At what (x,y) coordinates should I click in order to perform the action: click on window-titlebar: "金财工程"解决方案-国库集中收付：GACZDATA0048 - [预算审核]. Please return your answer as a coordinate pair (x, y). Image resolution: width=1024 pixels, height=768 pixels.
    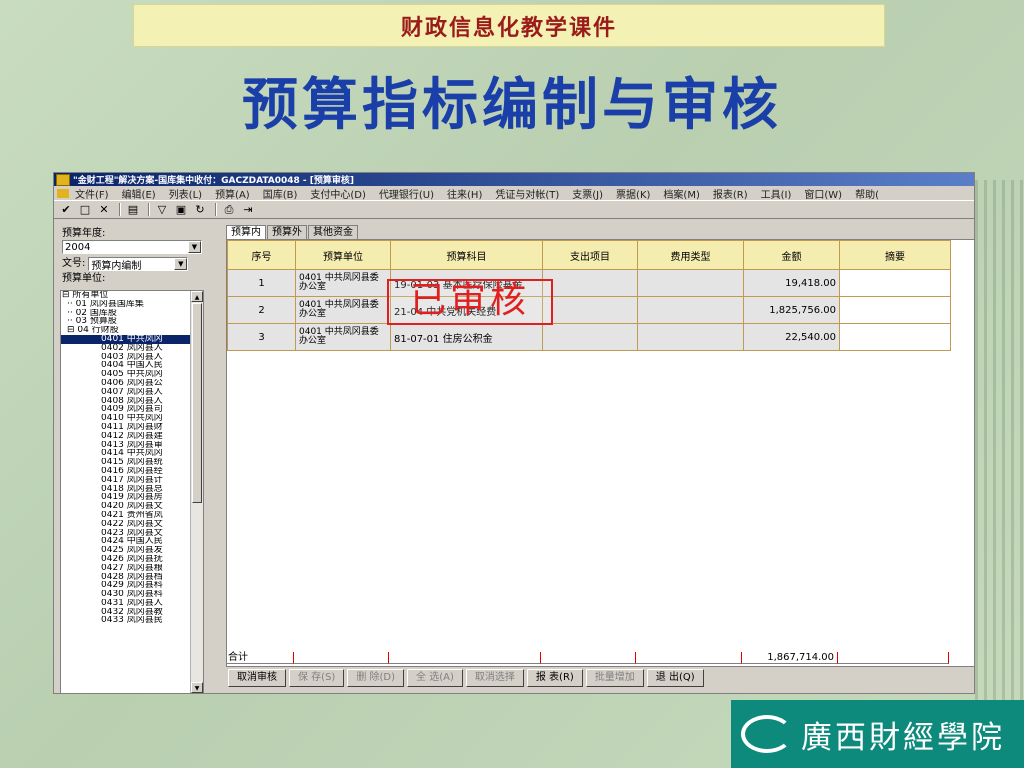
    Looking at the image, I should click on (514, 179).